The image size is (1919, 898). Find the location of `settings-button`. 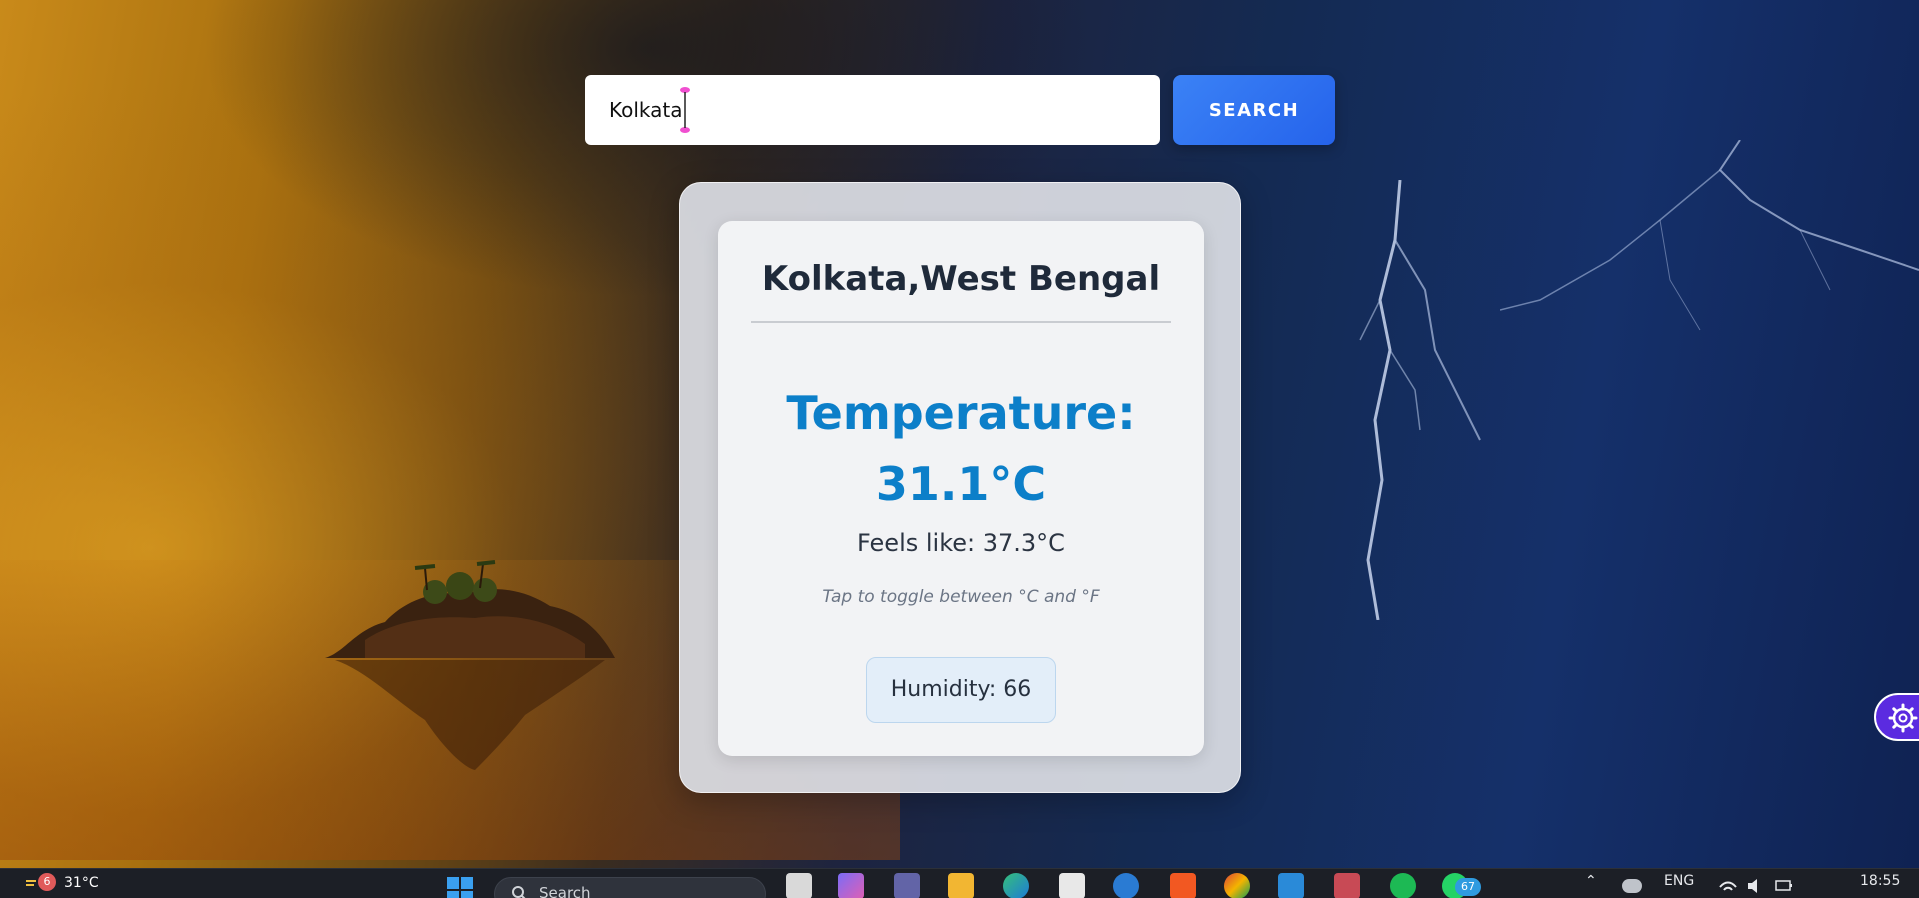

settings-button is located at coordinates (1896, 717).